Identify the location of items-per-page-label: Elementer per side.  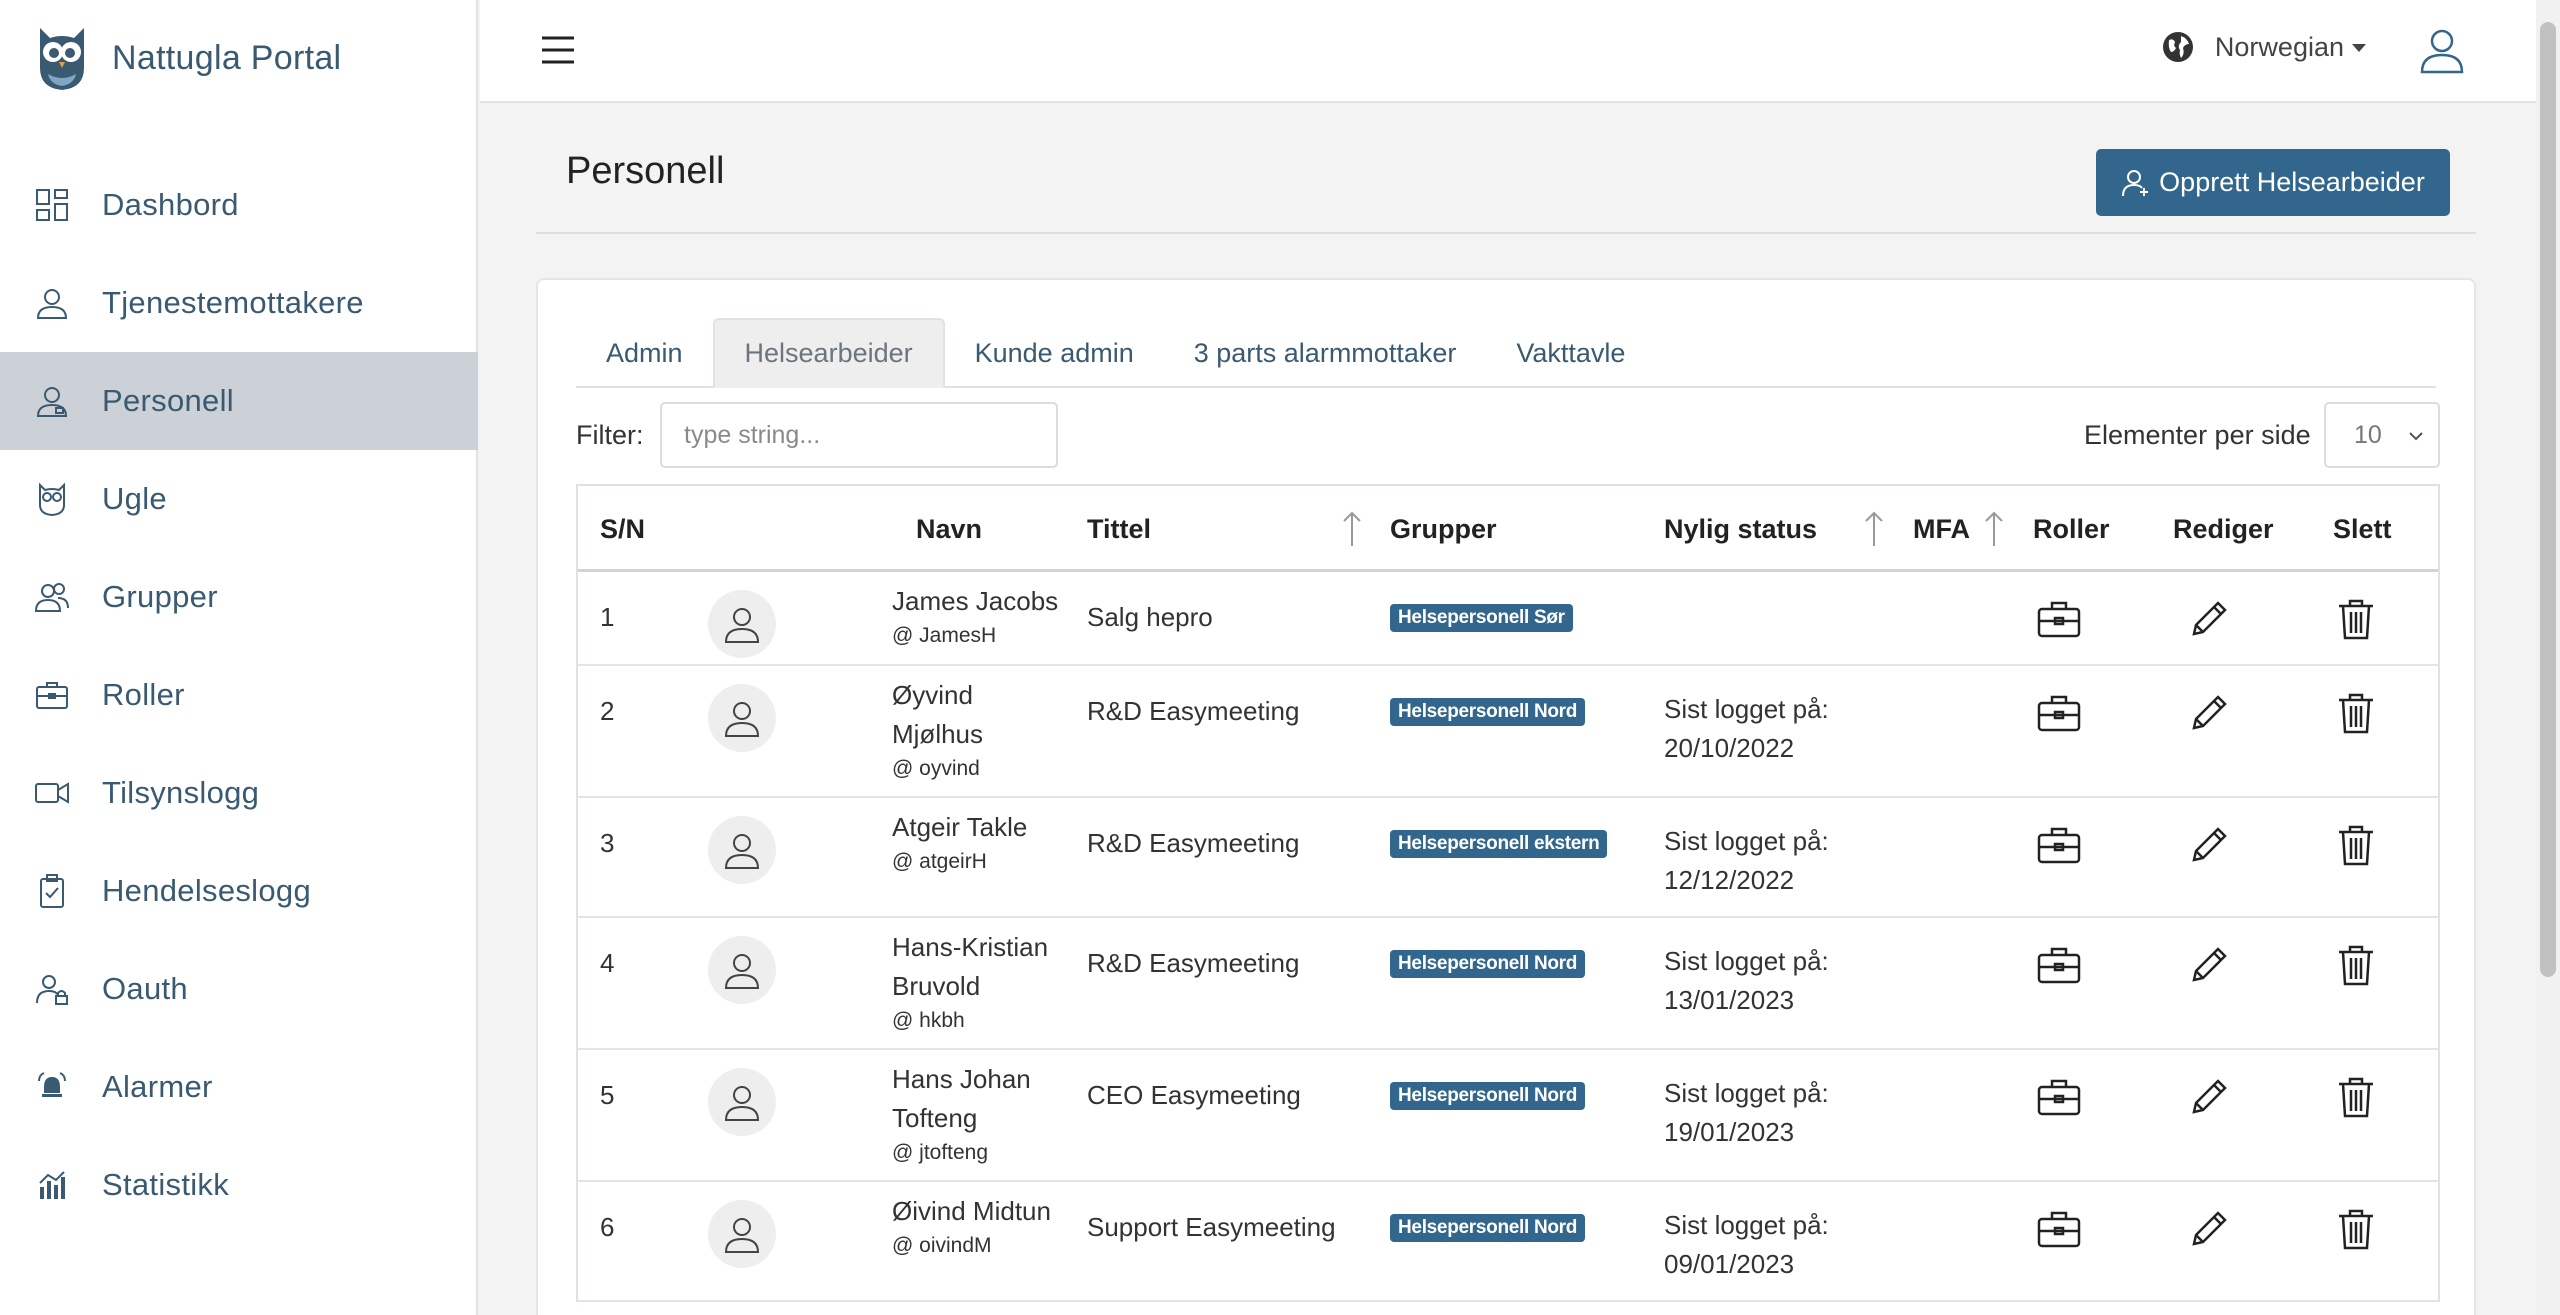
(2197, 435).